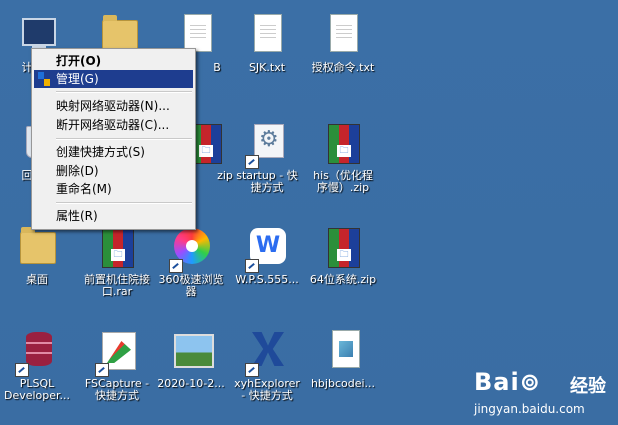 This screenshot has width=618, height=425. What do you see at coordinates (113, 171) in the screenshot?
I see `menu-item-delete: 删除(D)` at bounding box center [113, 171].